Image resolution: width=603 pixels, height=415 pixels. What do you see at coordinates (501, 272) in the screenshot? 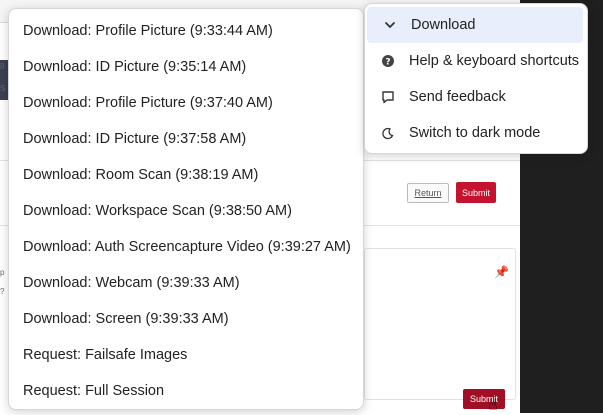
I see `pin-icon: 📌` at bounding box center [501, 272].